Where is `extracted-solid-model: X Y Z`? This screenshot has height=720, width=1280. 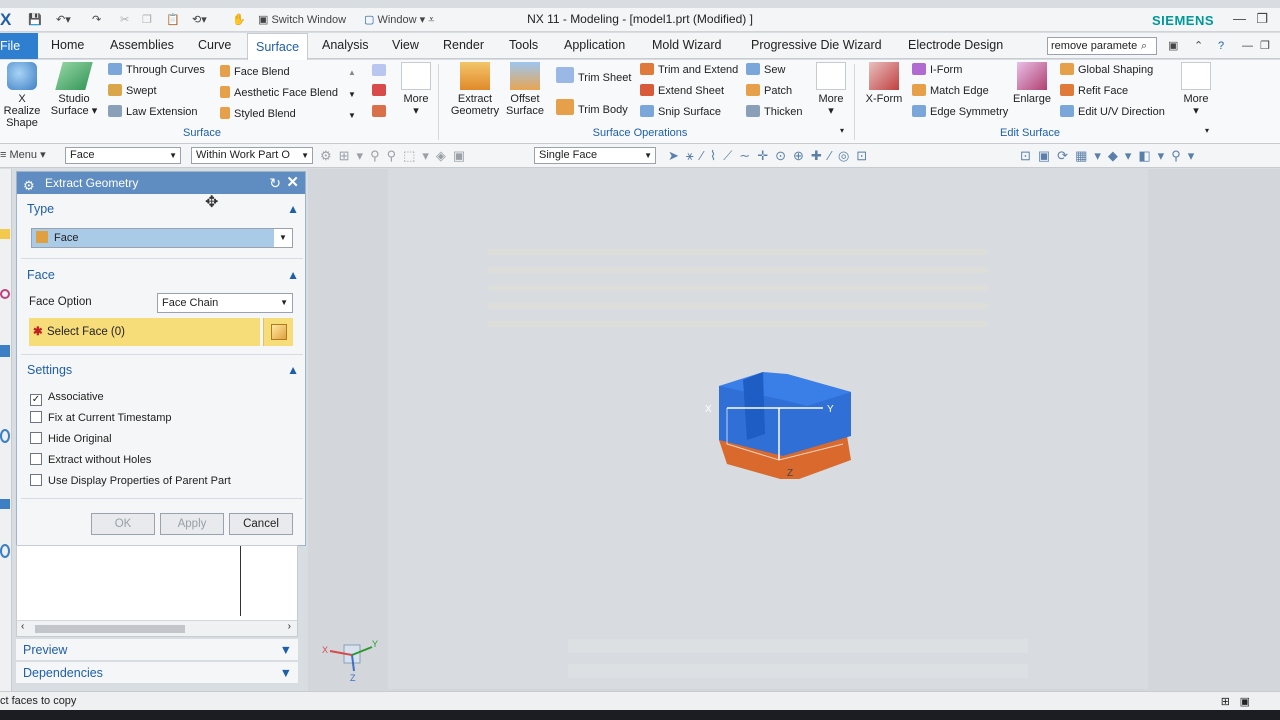 extracted-solid-model: X Y Z is located at coordinates (783, 421).